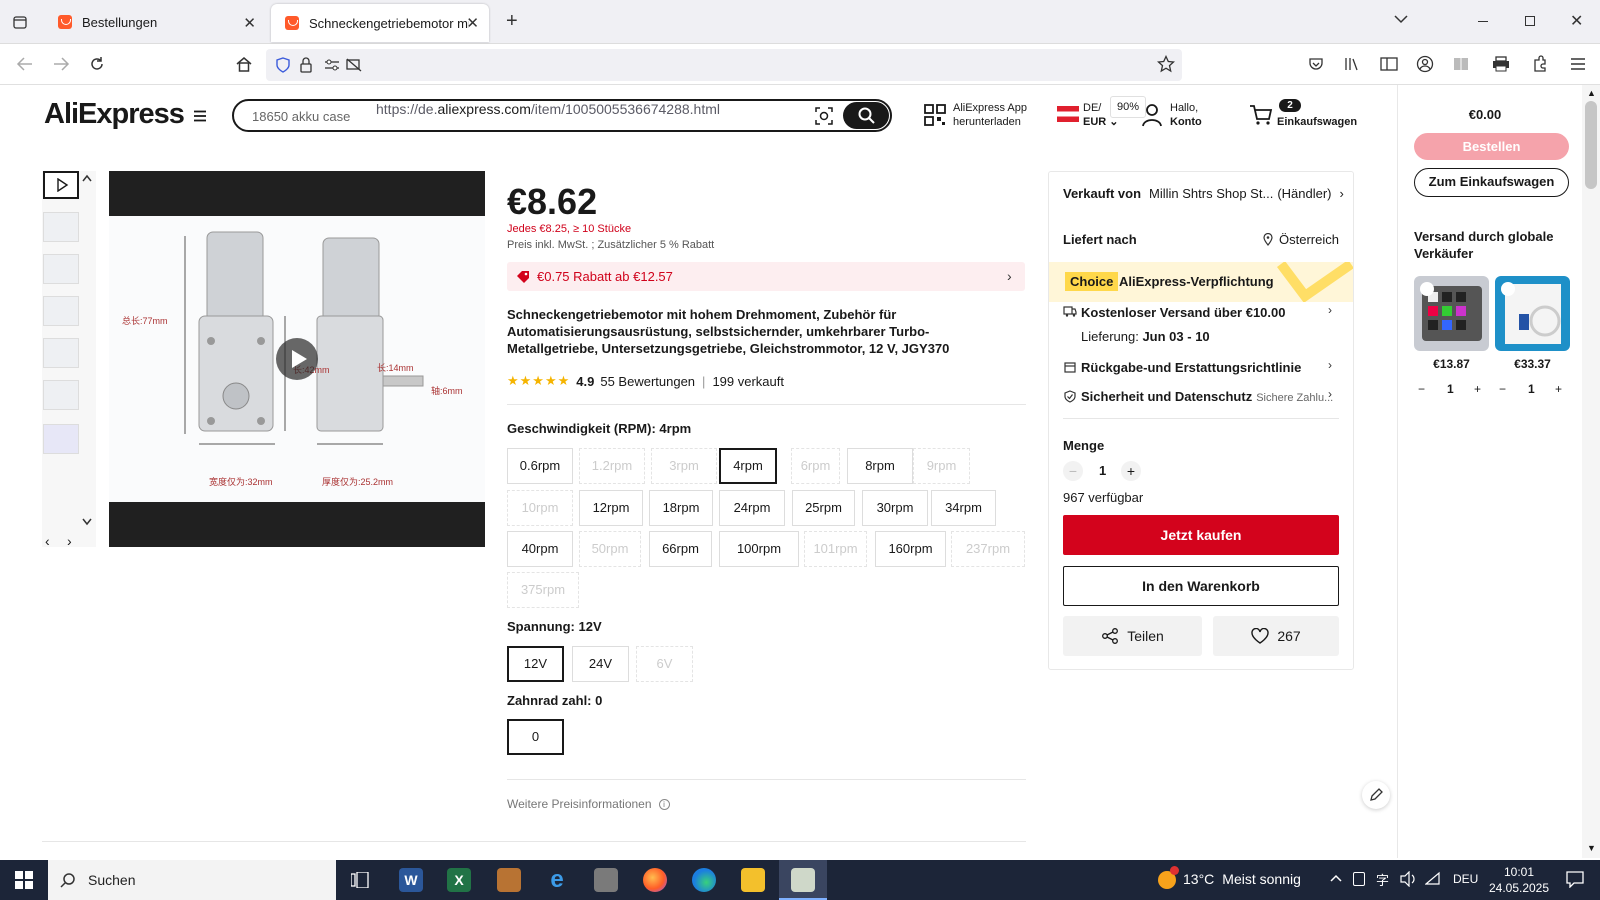 Image resolution: width=1600 pixels, height=900 pixels. What do you see at coordinates (759, 549) in the screenshot?
I see `option-100rpm: 100rpm` at bounding box center [759, 549].